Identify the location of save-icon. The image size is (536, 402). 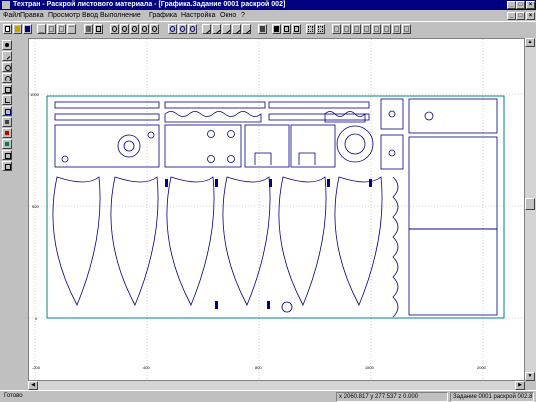
(27, 29).